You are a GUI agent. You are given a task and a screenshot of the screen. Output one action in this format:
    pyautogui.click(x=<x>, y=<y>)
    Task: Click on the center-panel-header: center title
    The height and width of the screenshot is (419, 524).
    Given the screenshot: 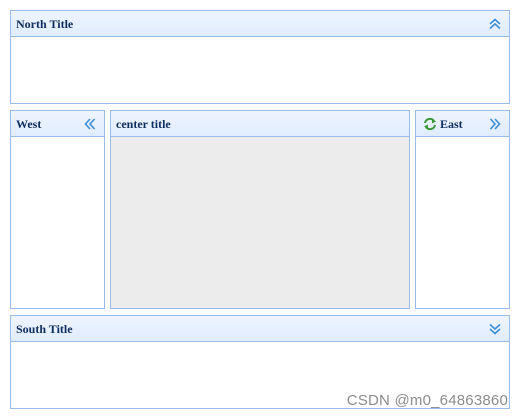 What is the action you would take?
    pyautogui.click(x=260, y=124)
    